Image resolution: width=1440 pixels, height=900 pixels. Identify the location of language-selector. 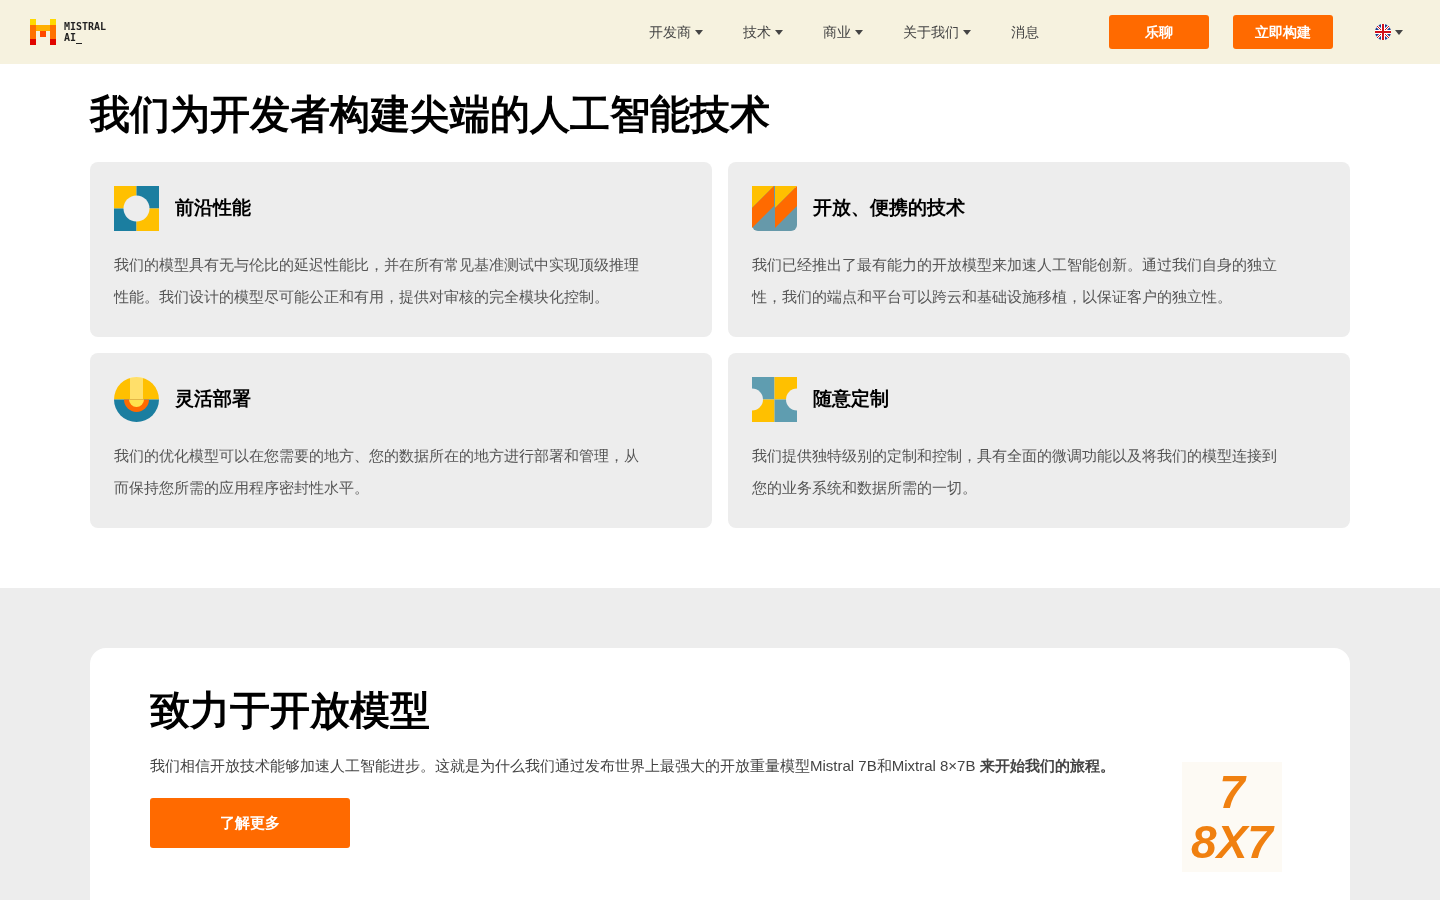
(1389, 32).